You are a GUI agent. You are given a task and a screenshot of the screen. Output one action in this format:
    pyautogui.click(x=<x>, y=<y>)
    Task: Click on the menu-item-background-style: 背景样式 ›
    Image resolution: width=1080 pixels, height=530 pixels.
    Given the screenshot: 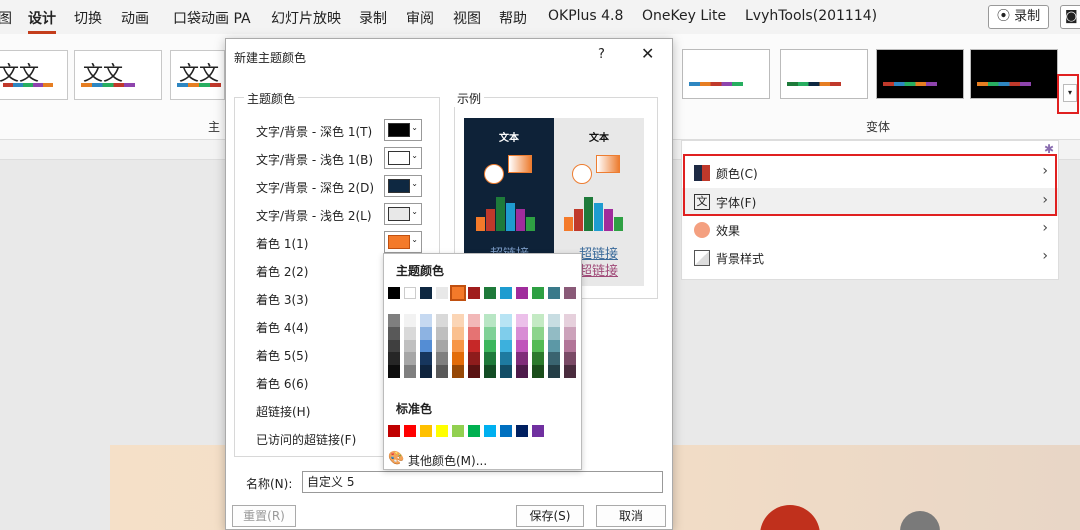 What is the action you would take?
    pyautogui.click(x=870, y=258)
    